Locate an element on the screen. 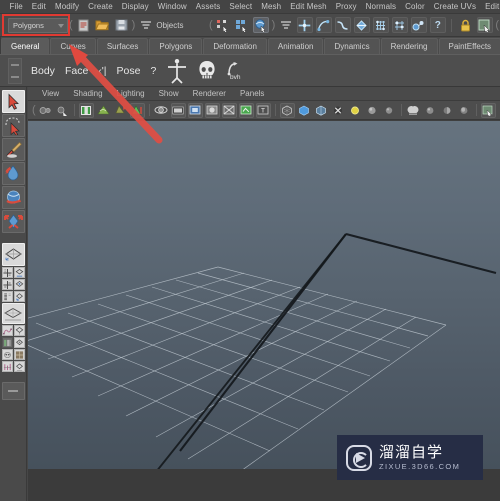  shelf-button-pose: Pose is located at coordinates (129, 71).